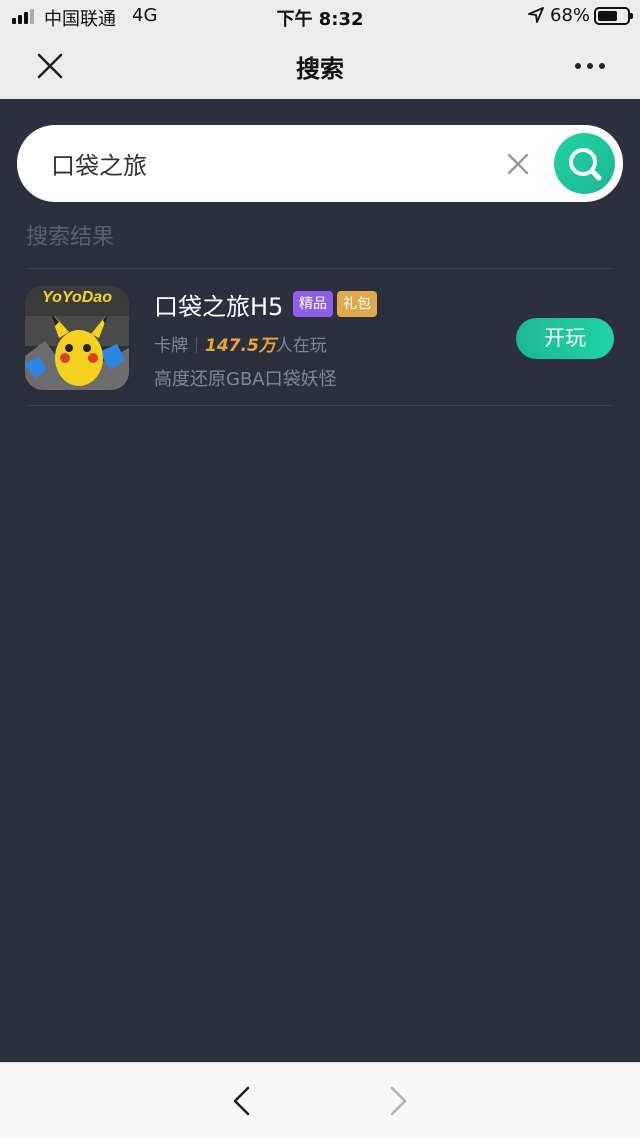 Image resolution: width=640 pixels, height=1138 pixels. What do you see at coordinates (77, 297) in the screenshot?
I see `game-logo-text: YoYoDao` at bounding box center [77, 297].